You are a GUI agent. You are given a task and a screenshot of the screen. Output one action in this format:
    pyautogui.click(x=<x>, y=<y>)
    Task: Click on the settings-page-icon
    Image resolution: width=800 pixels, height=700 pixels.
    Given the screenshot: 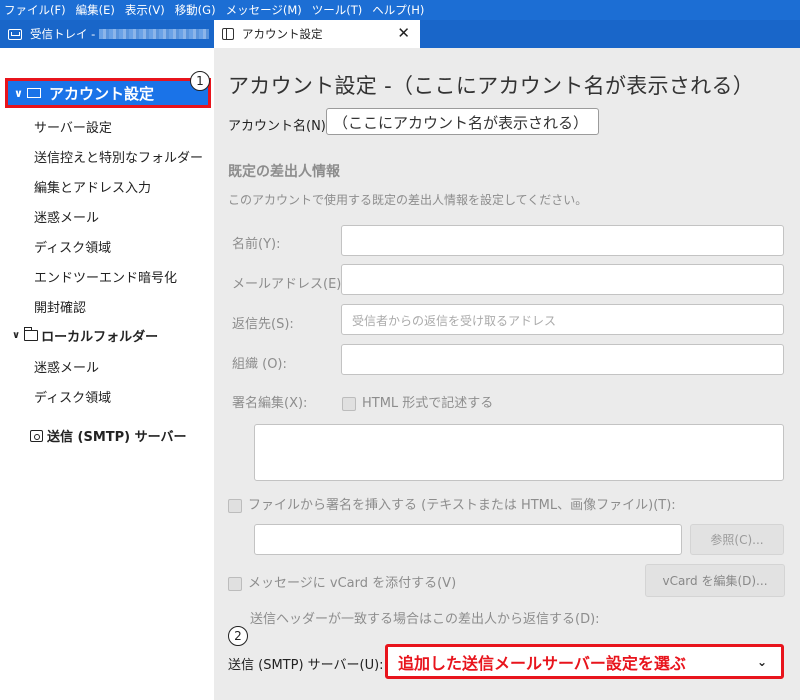 What is the action you would take?
    pyautogui.click(x=228, y=34)
    